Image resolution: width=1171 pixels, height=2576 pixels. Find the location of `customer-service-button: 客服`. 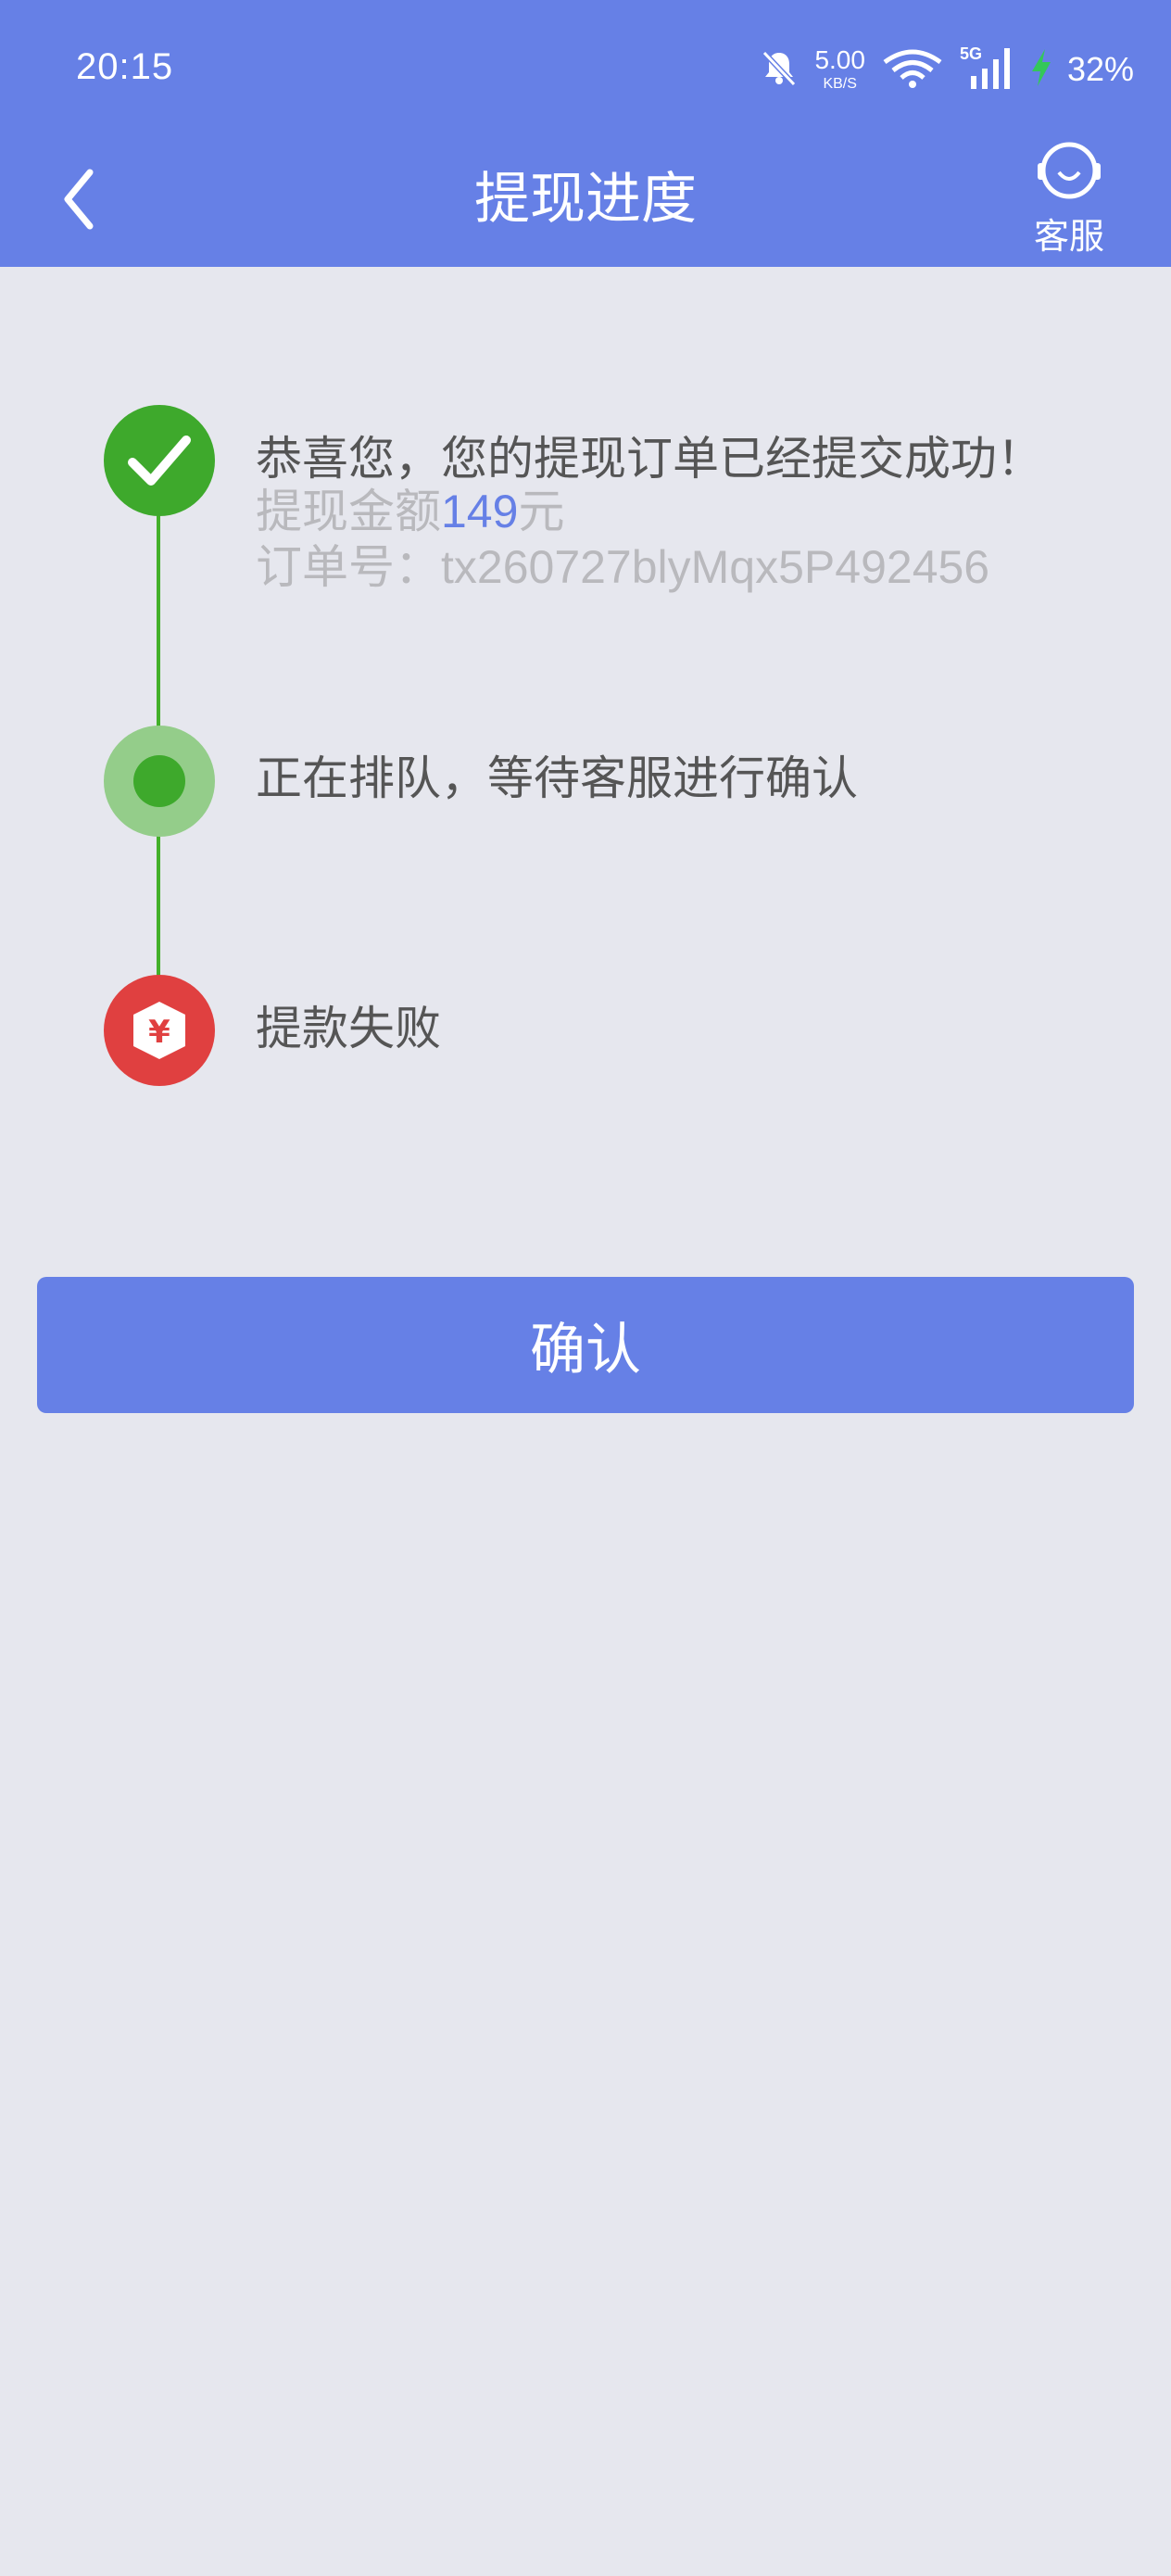

customer-service-button: 客服 is located at coordinates (1069, 199).